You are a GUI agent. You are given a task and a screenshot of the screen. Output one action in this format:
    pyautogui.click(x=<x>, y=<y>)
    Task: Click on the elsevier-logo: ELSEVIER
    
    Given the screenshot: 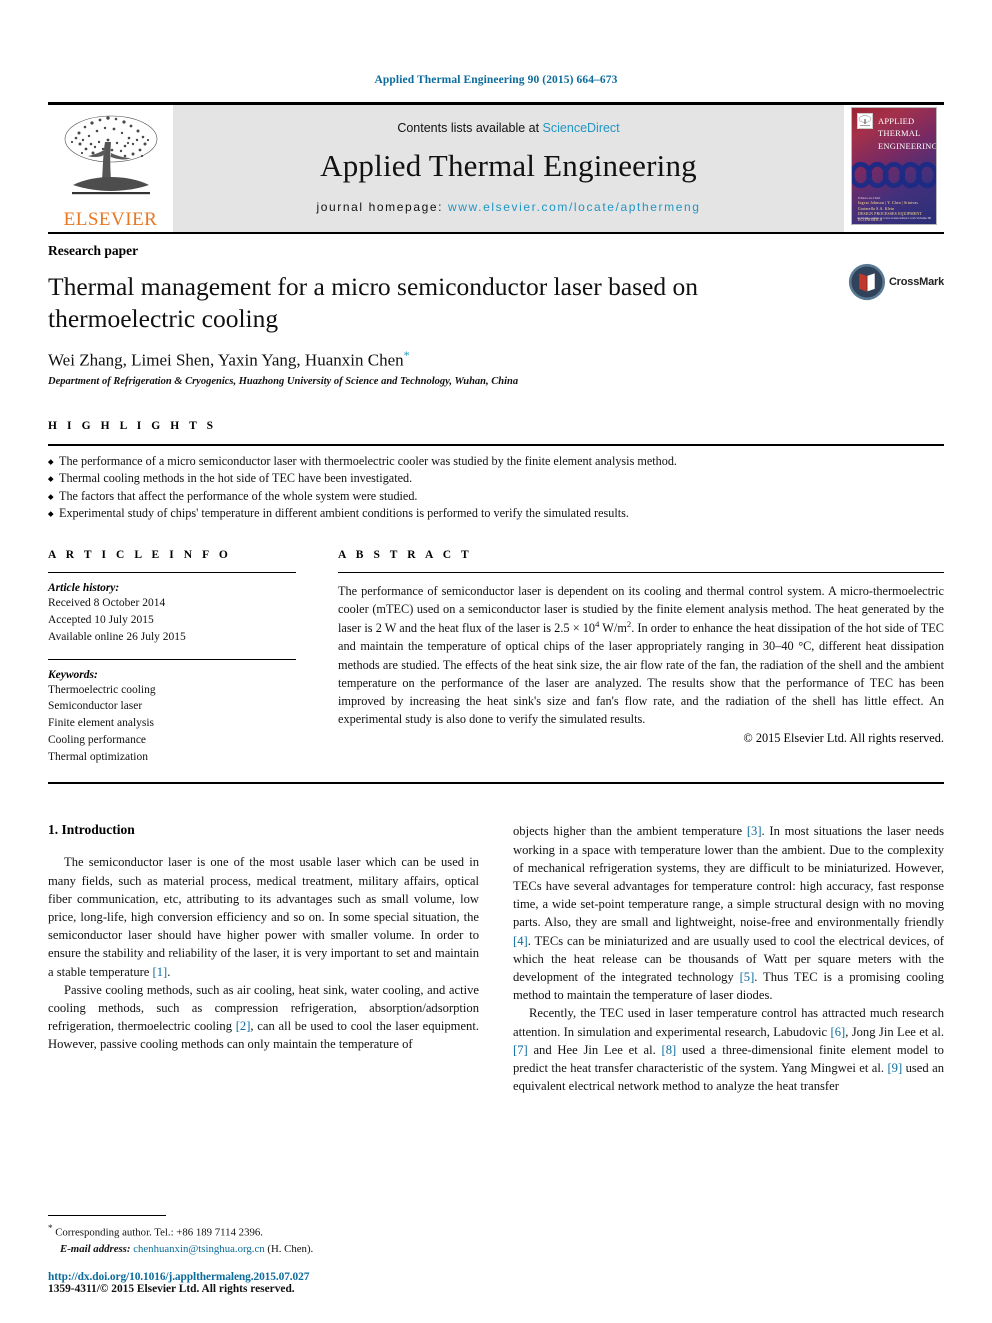 What is the action you would take?
    pyautogui.click(x=110, y=168)
    